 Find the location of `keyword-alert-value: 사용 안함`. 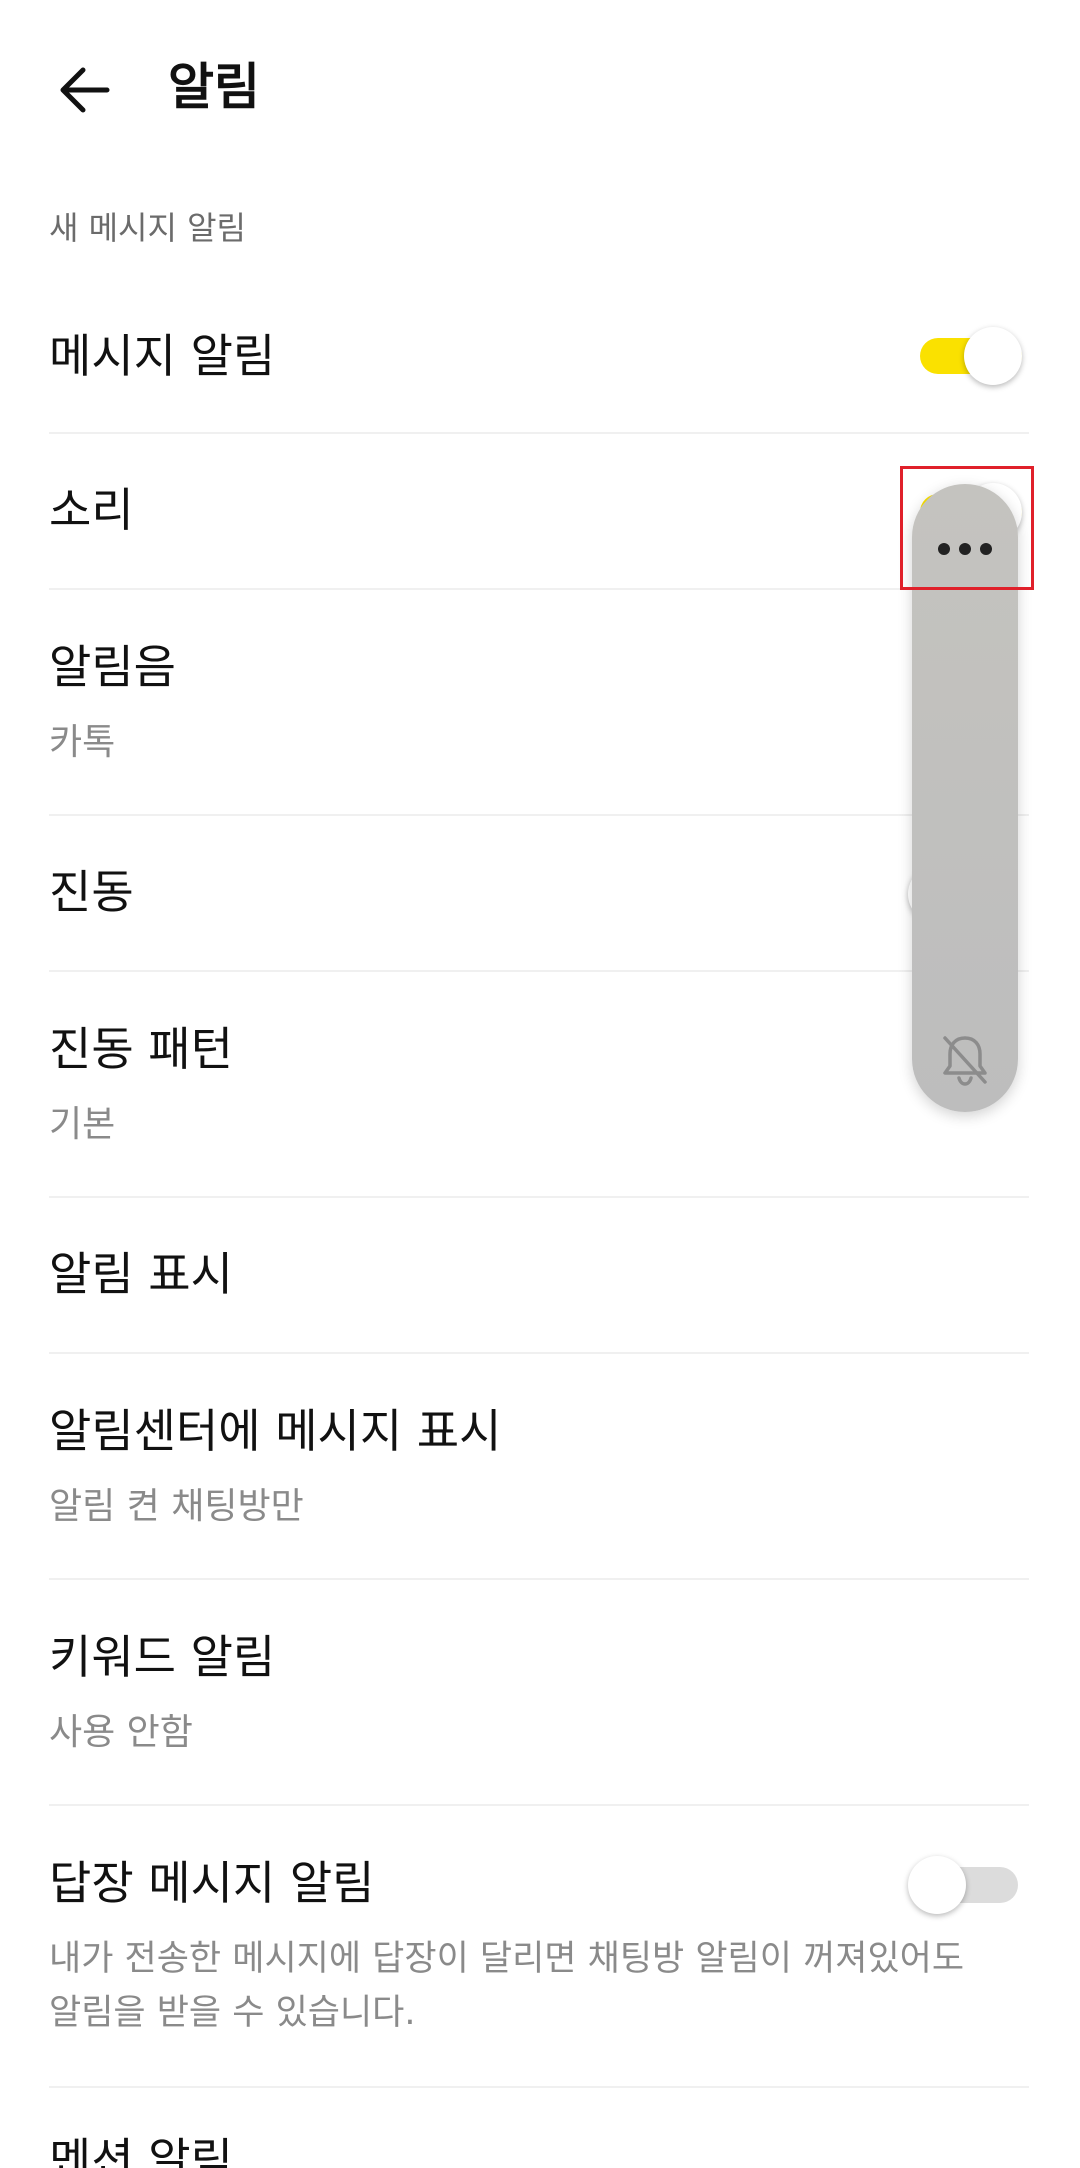

keyword-alert-value: 사용 안함 is located at coordinates (121, 1732).